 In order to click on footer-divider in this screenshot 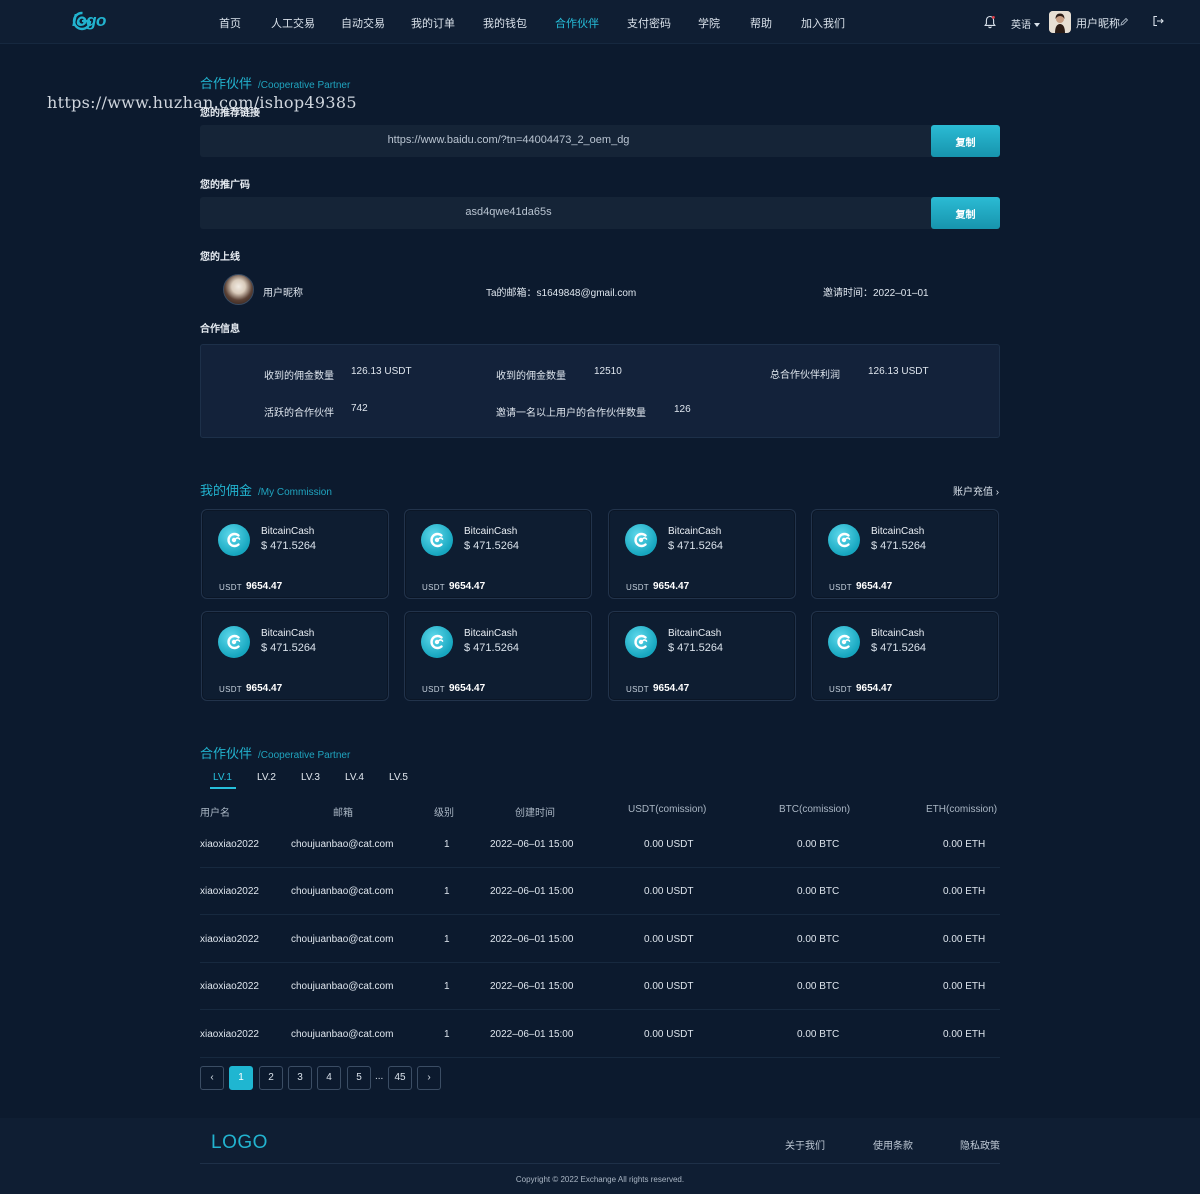, I will do `click(600, 1163)`.